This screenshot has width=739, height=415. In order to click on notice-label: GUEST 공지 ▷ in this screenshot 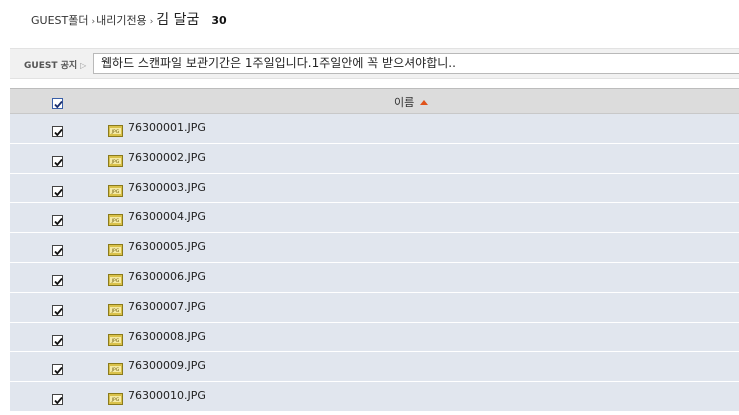, I will do `click(55, 64)`.